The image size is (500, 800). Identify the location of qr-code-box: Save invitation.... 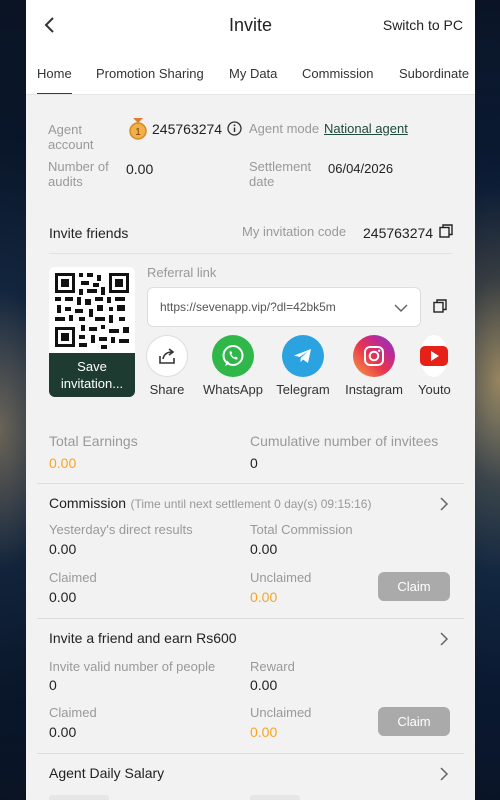
(92, 332).